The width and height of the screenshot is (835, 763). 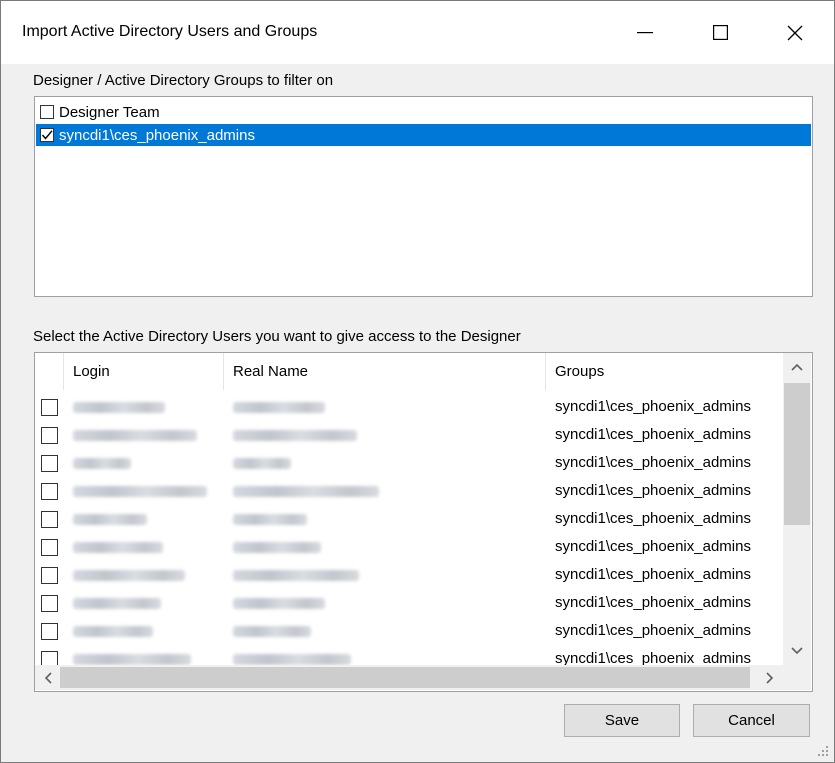 I want to click on maximize-icon, so click(x=720, y=32).